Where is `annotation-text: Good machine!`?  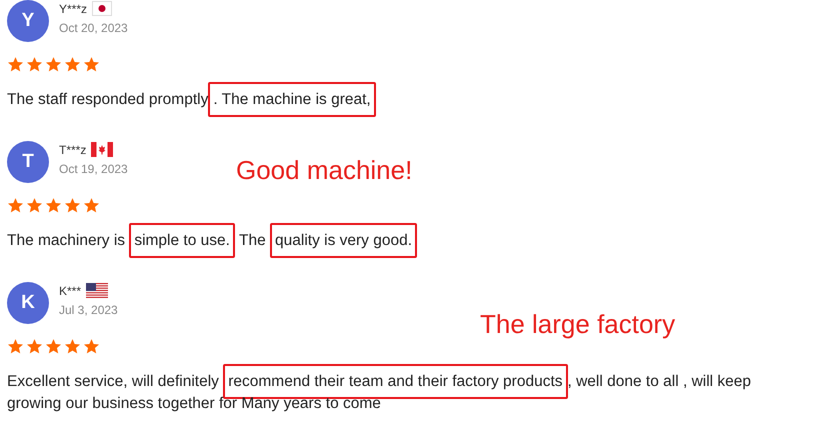
annotation-text: Good machine! is located at coordinates (324, 170).